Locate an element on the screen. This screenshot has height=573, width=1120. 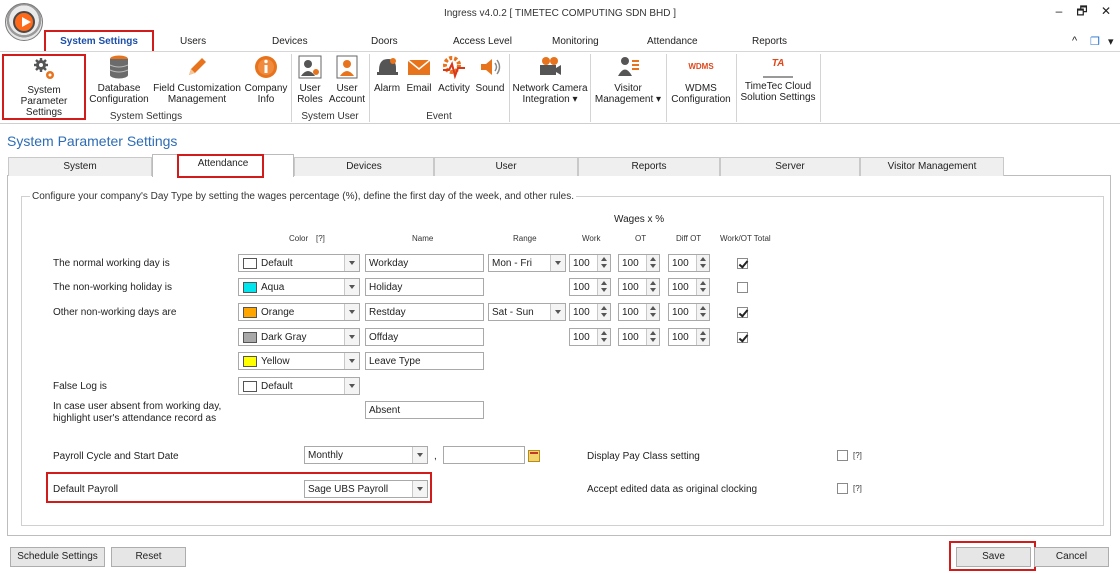
color-value: Dark Gray is located at coordinates (284, 337).